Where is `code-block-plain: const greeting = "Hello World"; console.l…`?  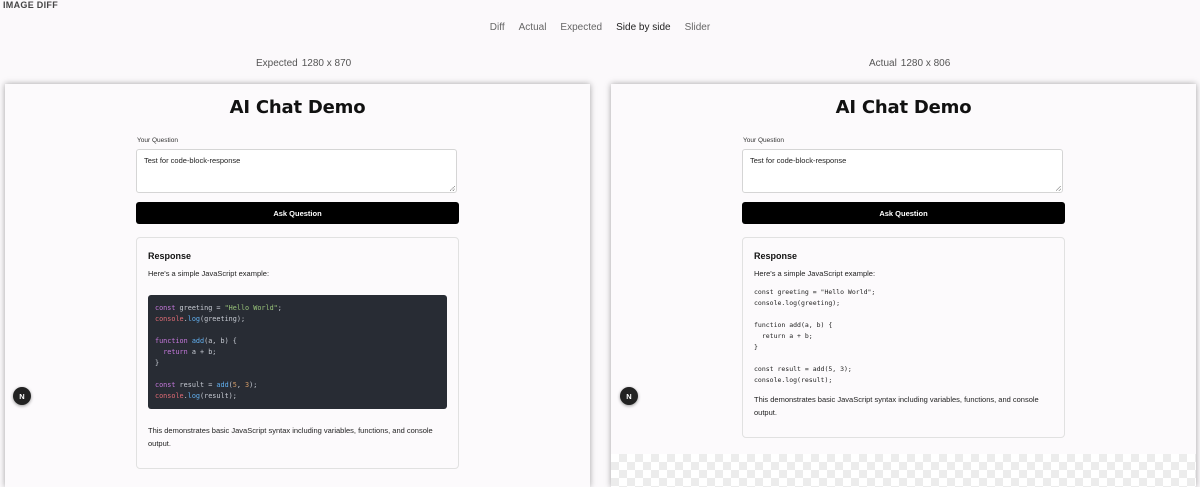
code-block-plain: const greeting = "Hello World"; console.l… is located at coordinates (899, 336).